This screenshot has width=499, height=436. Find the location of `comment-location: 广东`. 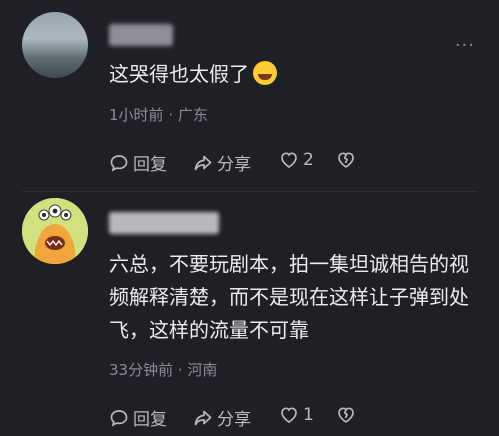

comment-location: 广东 is located at coordinates (192, 115).